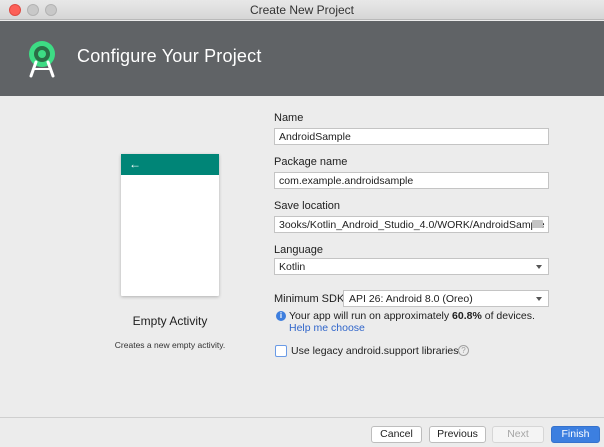  Describe the element at coordinates (518, 434) in the screenshot. I see `next-button: Next` at that location.